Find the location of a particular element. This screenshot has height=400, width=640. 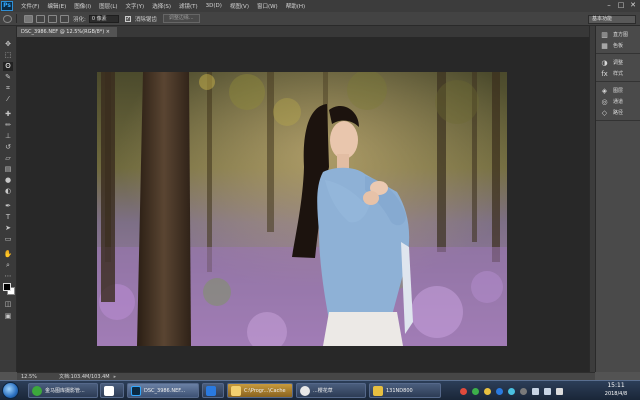

brush-tool-icon: ✏ is located at coordinates (8, 125).